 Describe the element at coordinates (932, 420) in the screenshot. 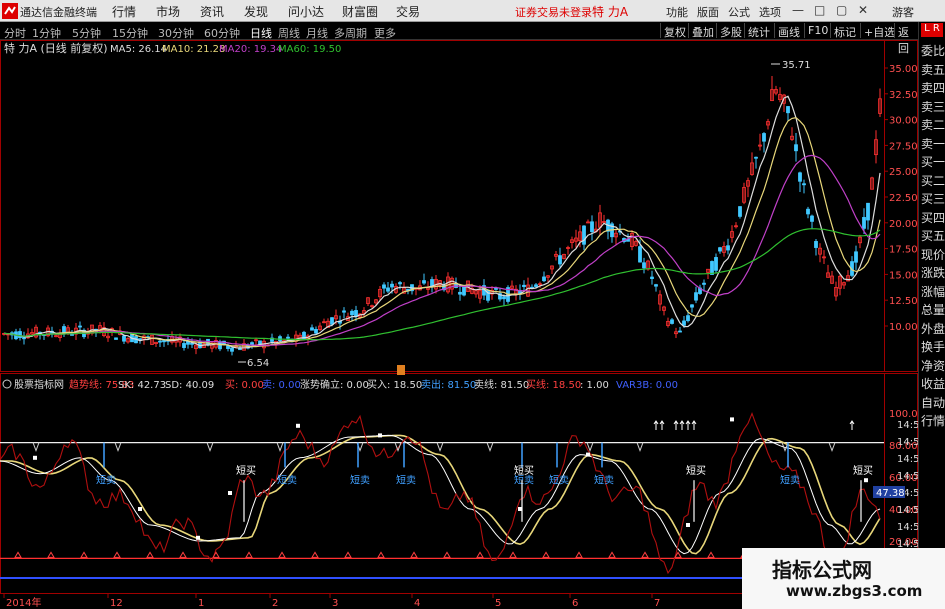

I see `sidebar-item: 行情` at that location.